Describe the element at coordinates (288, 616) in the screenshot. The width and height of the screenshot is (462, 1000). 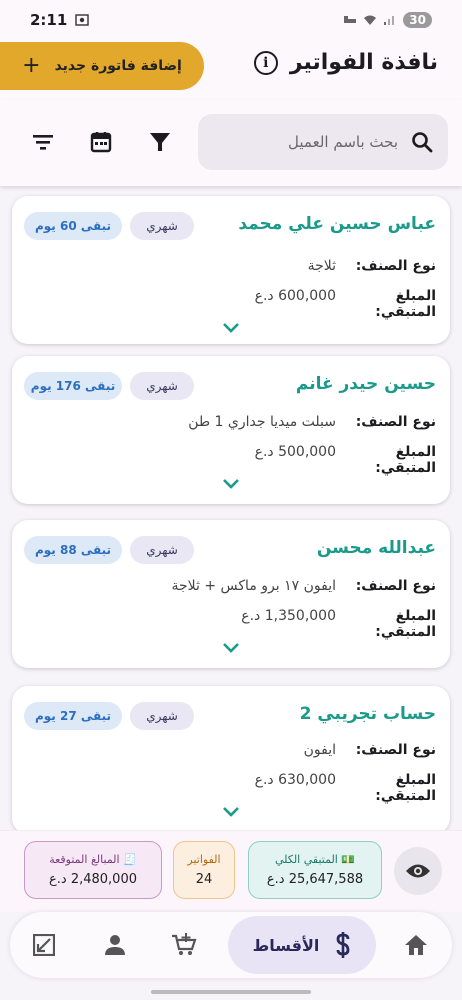
I see `remaining-amount-value: 1,350,000 د.ع` at that location.